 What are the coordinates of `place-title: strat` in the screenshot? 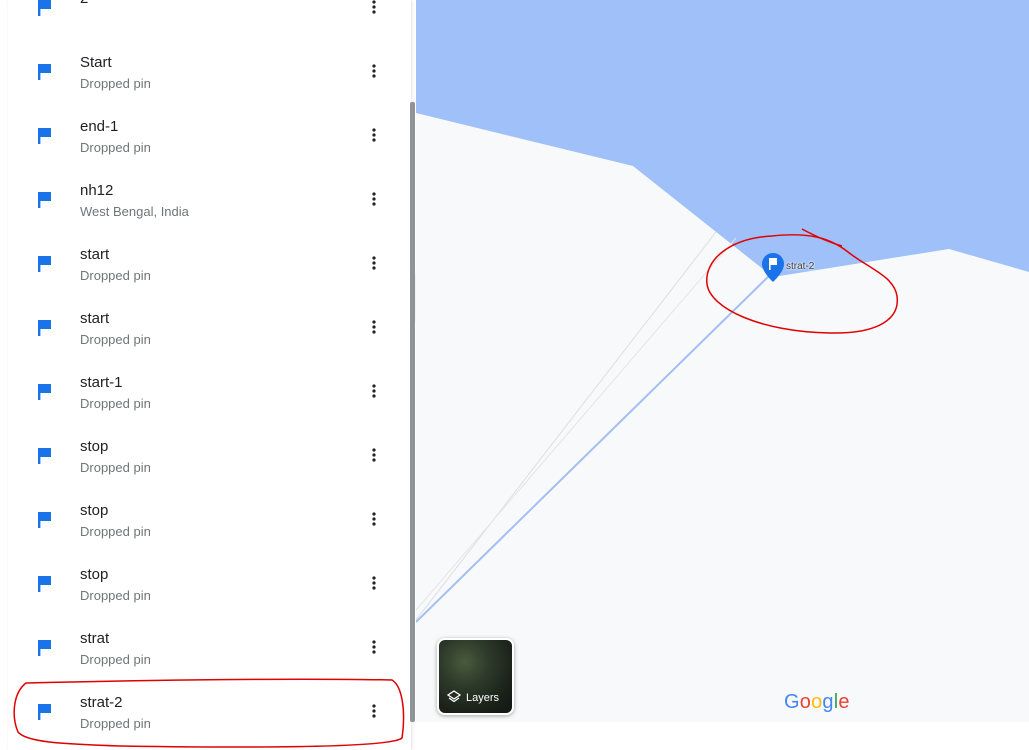 It's located at (95, 638).